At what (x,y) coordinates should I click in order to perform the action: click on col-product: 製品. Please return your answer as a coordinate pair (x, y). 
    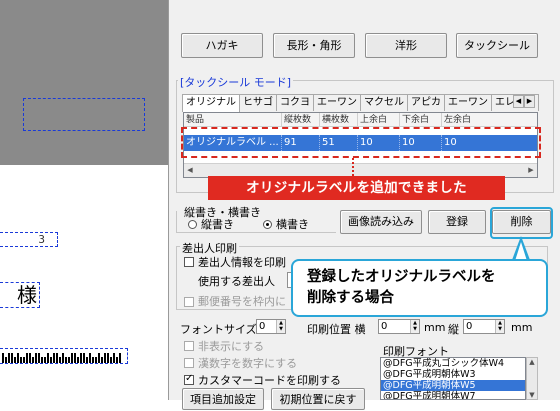
    Looking at the image, I should click on (233, 120).